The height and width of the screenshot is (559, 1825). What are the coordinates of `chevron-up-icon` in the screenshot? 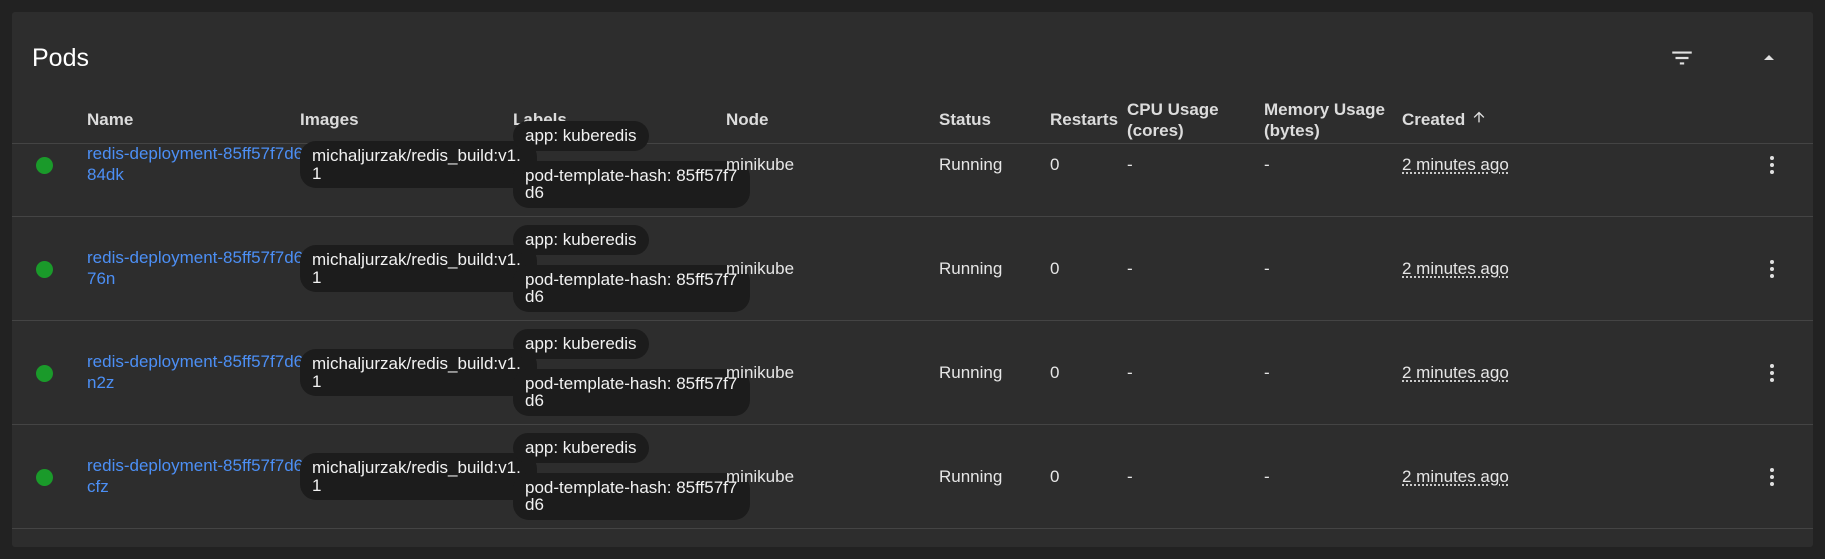 It's located at (1769, 57).